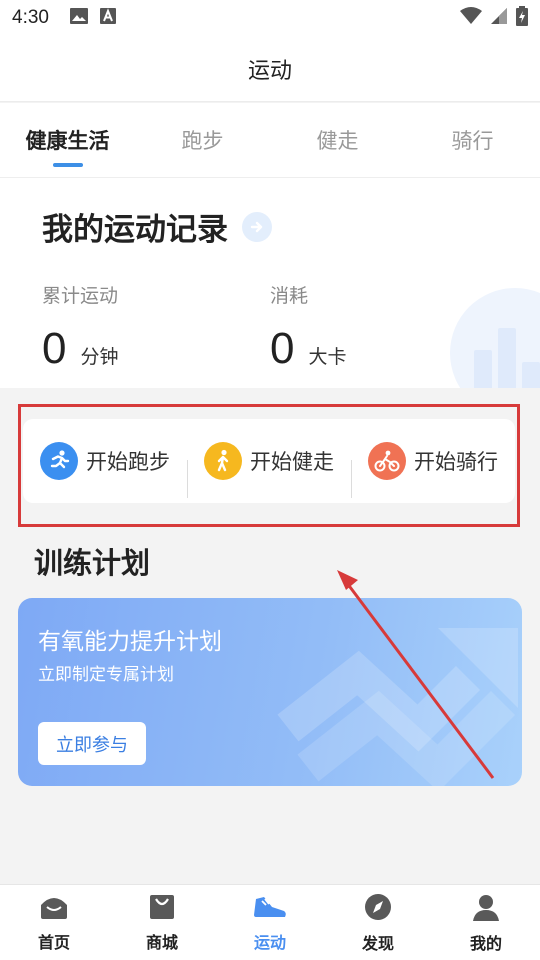  Describe the element at coordinates (92, 743) in the screenshot. I see `join-now-button: 立即参与` at that location.